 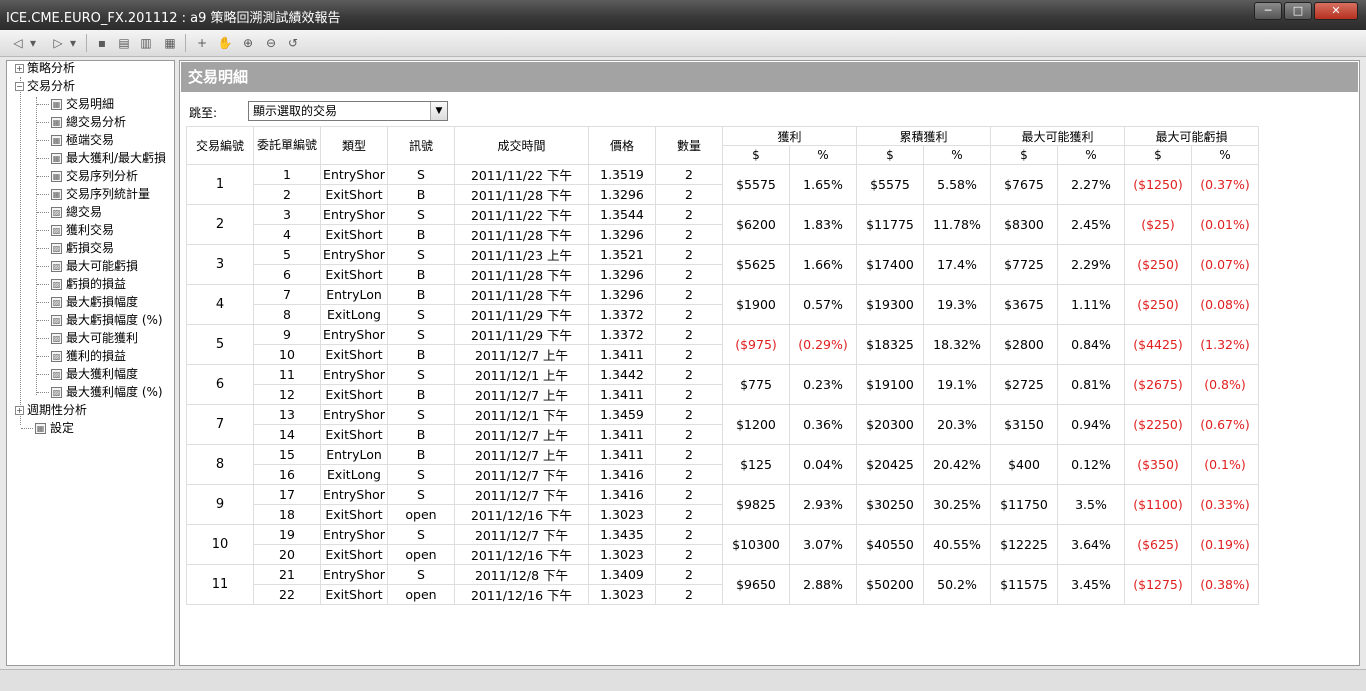 I want to click on tree-item-max-profit-loss: ▦ 最大獲利/最大虧損, so click(x=101, y=158).